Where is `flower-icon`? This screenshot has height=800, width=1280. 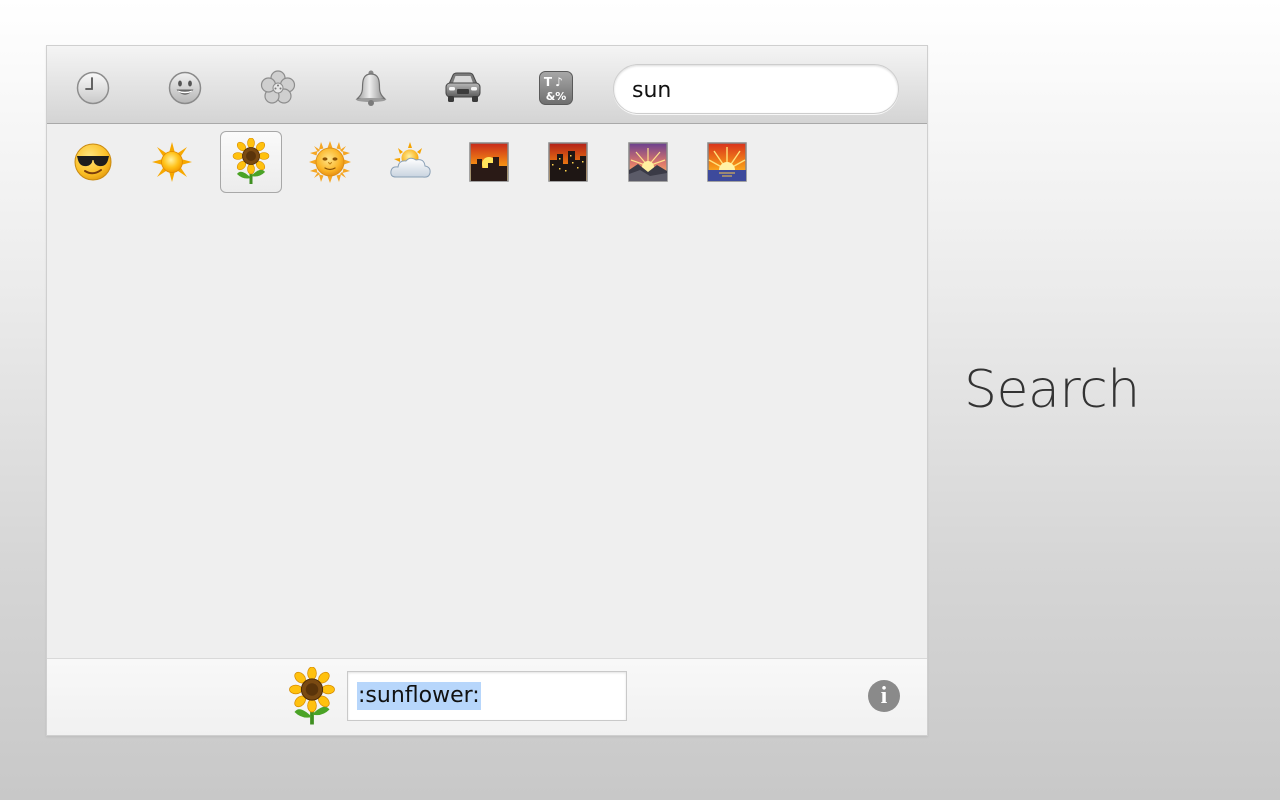 flower-icon is located at coordinates (278, 87).